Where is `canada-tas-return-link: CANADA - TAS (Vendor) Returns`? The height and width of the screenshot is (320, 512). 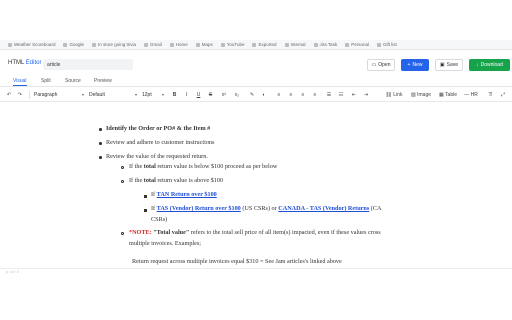
canada-tas-return-link: CANADA - TAS (Vendor) Returns is located at coordinates (323, 208).